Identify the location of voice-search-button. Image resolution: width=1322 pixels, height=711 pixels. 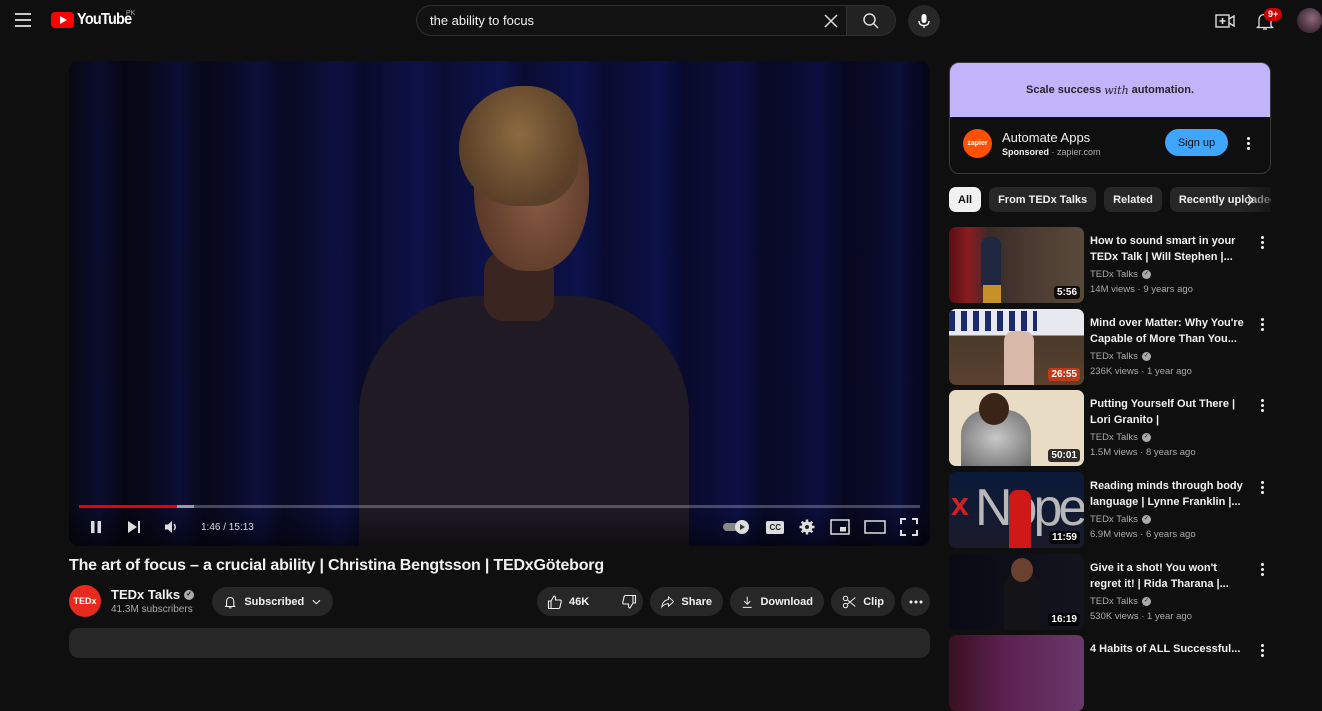
(924, 21).